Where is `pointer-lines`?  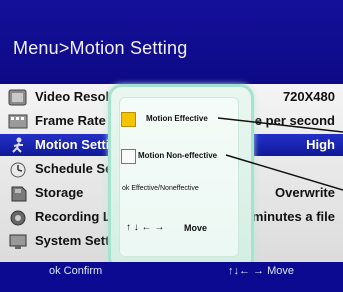 pointer-lines is located at coordinates (280, 154).